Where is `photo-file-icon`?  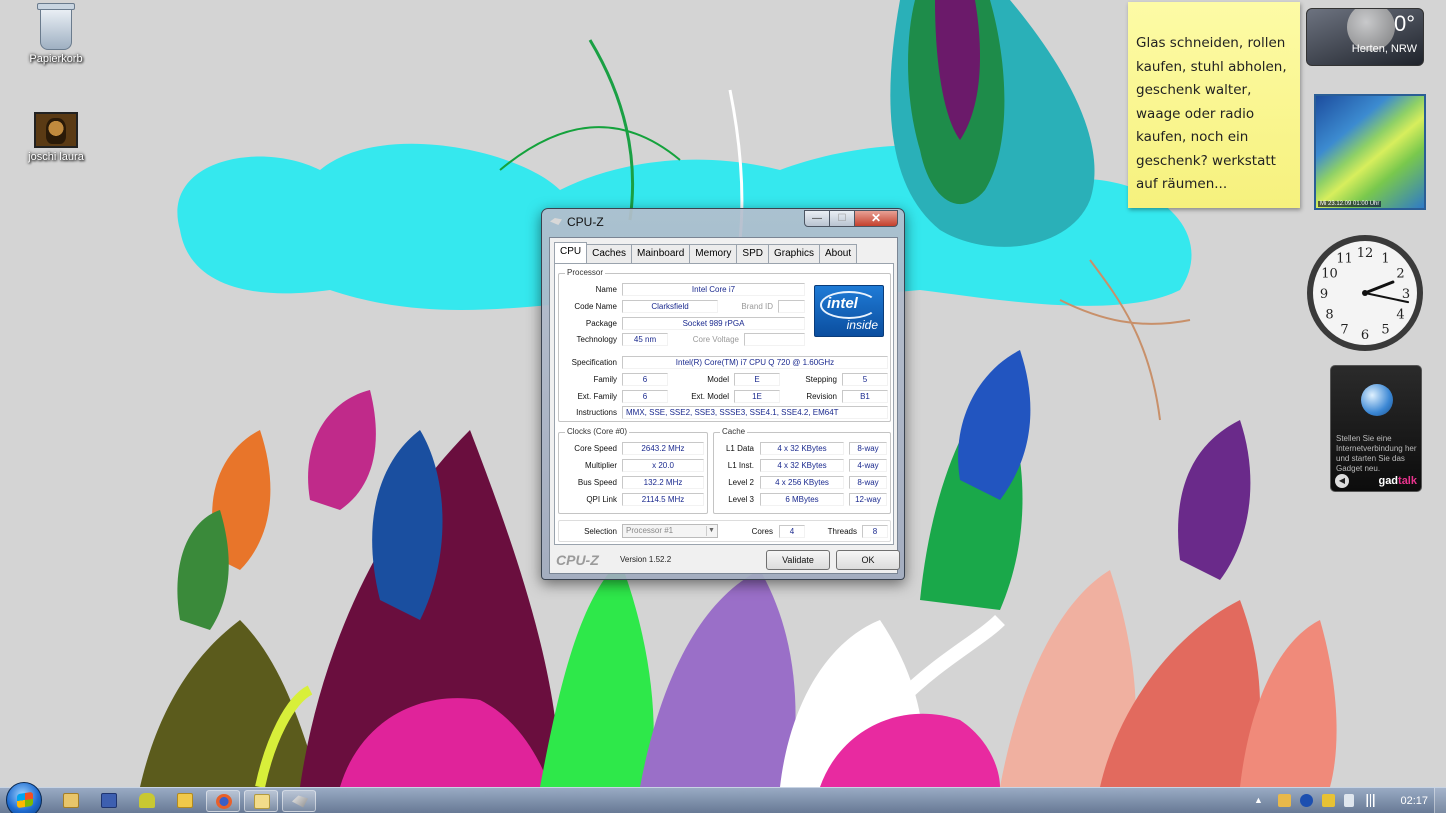
photo-file-icon is located at coordinates (56, 130).